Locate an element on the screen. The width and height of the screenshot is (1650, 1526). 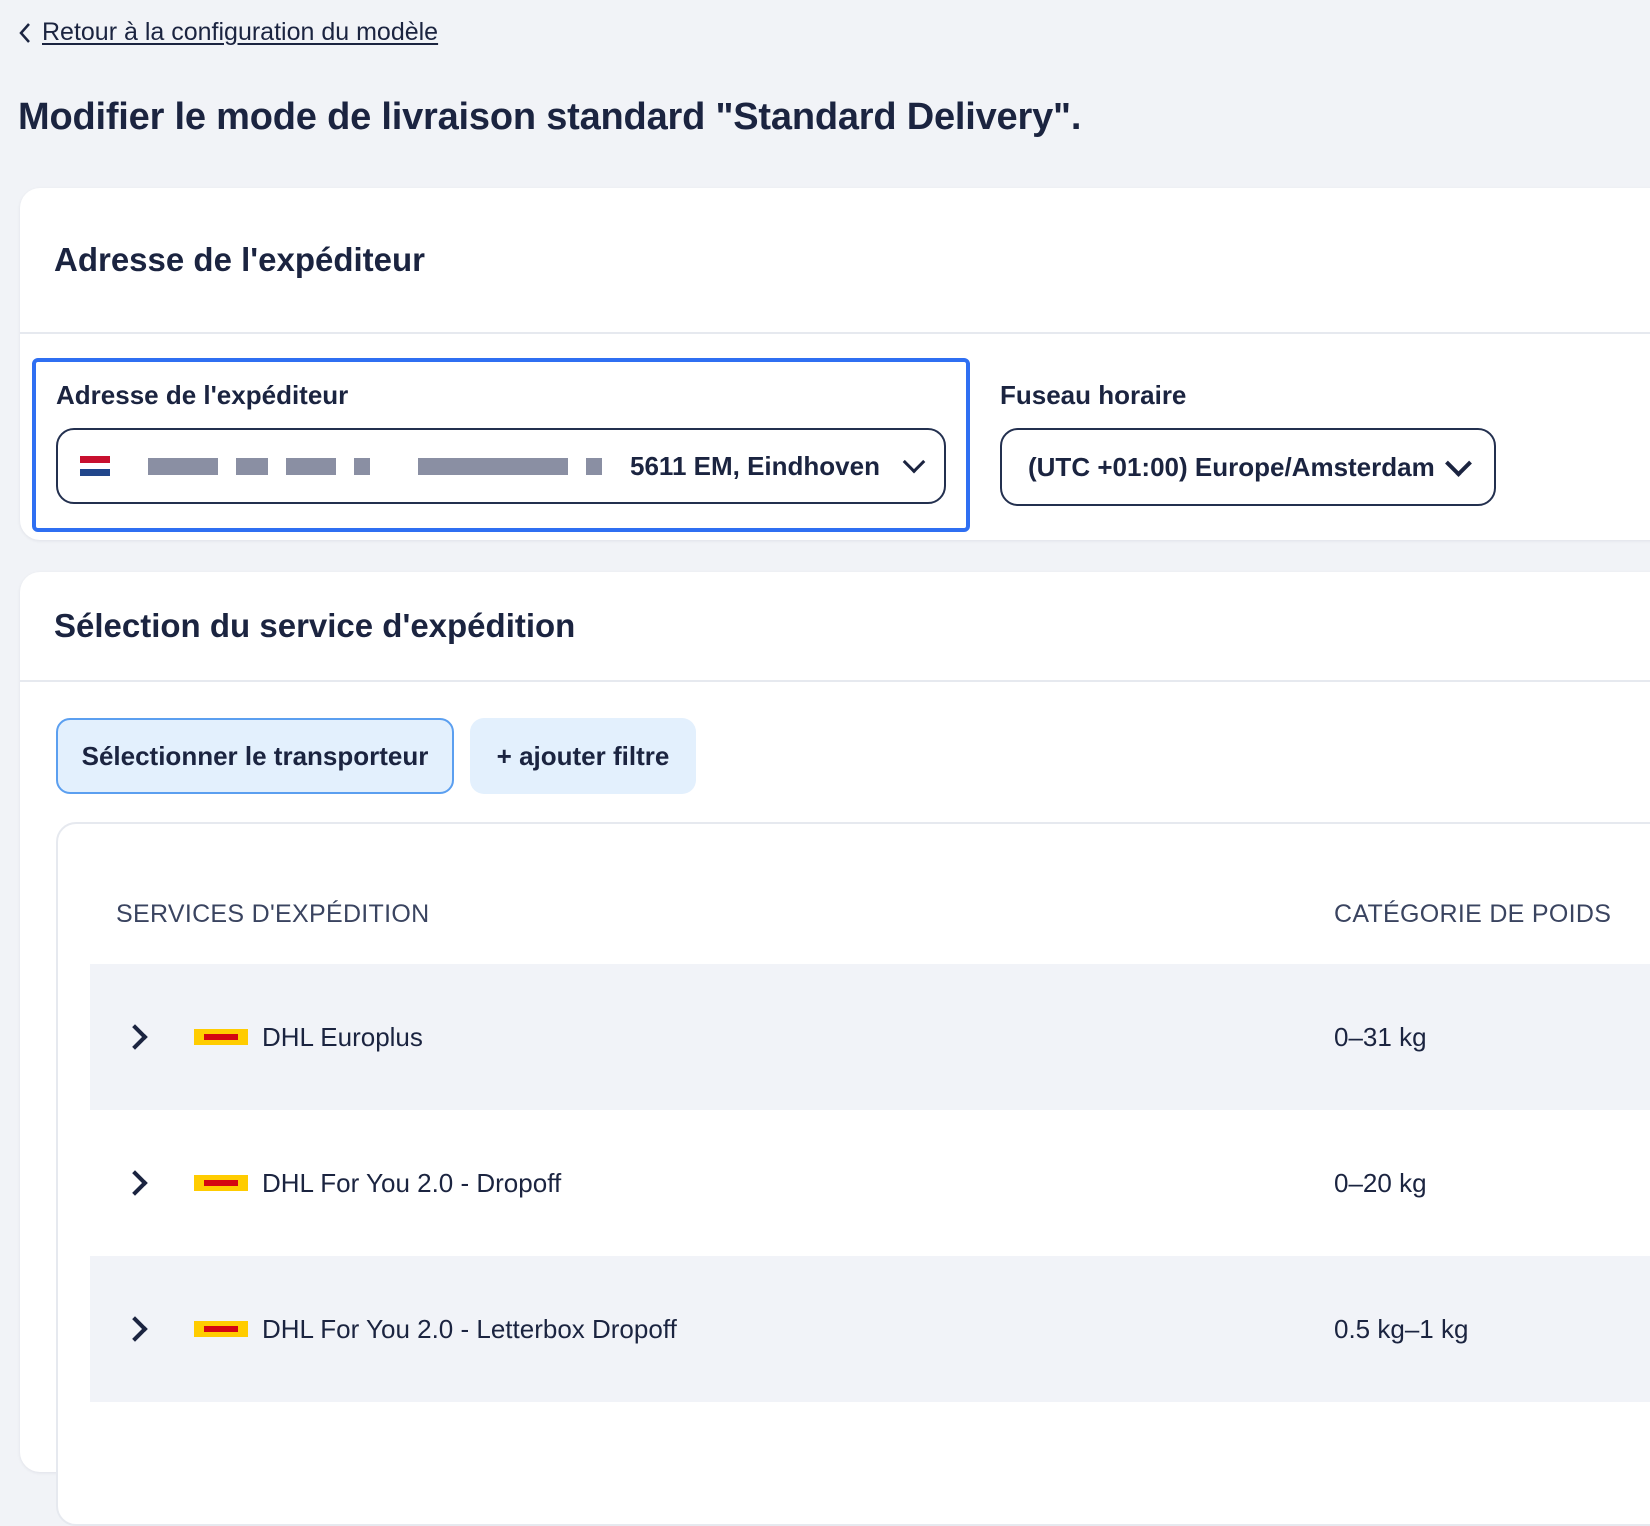
back-link: Retour à la configuration du modèle is located at coordinates (228, 32).